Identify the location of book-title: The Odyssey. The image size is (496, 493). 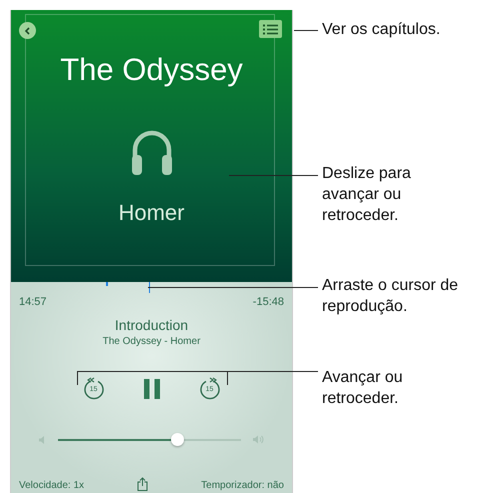
(151, 70).